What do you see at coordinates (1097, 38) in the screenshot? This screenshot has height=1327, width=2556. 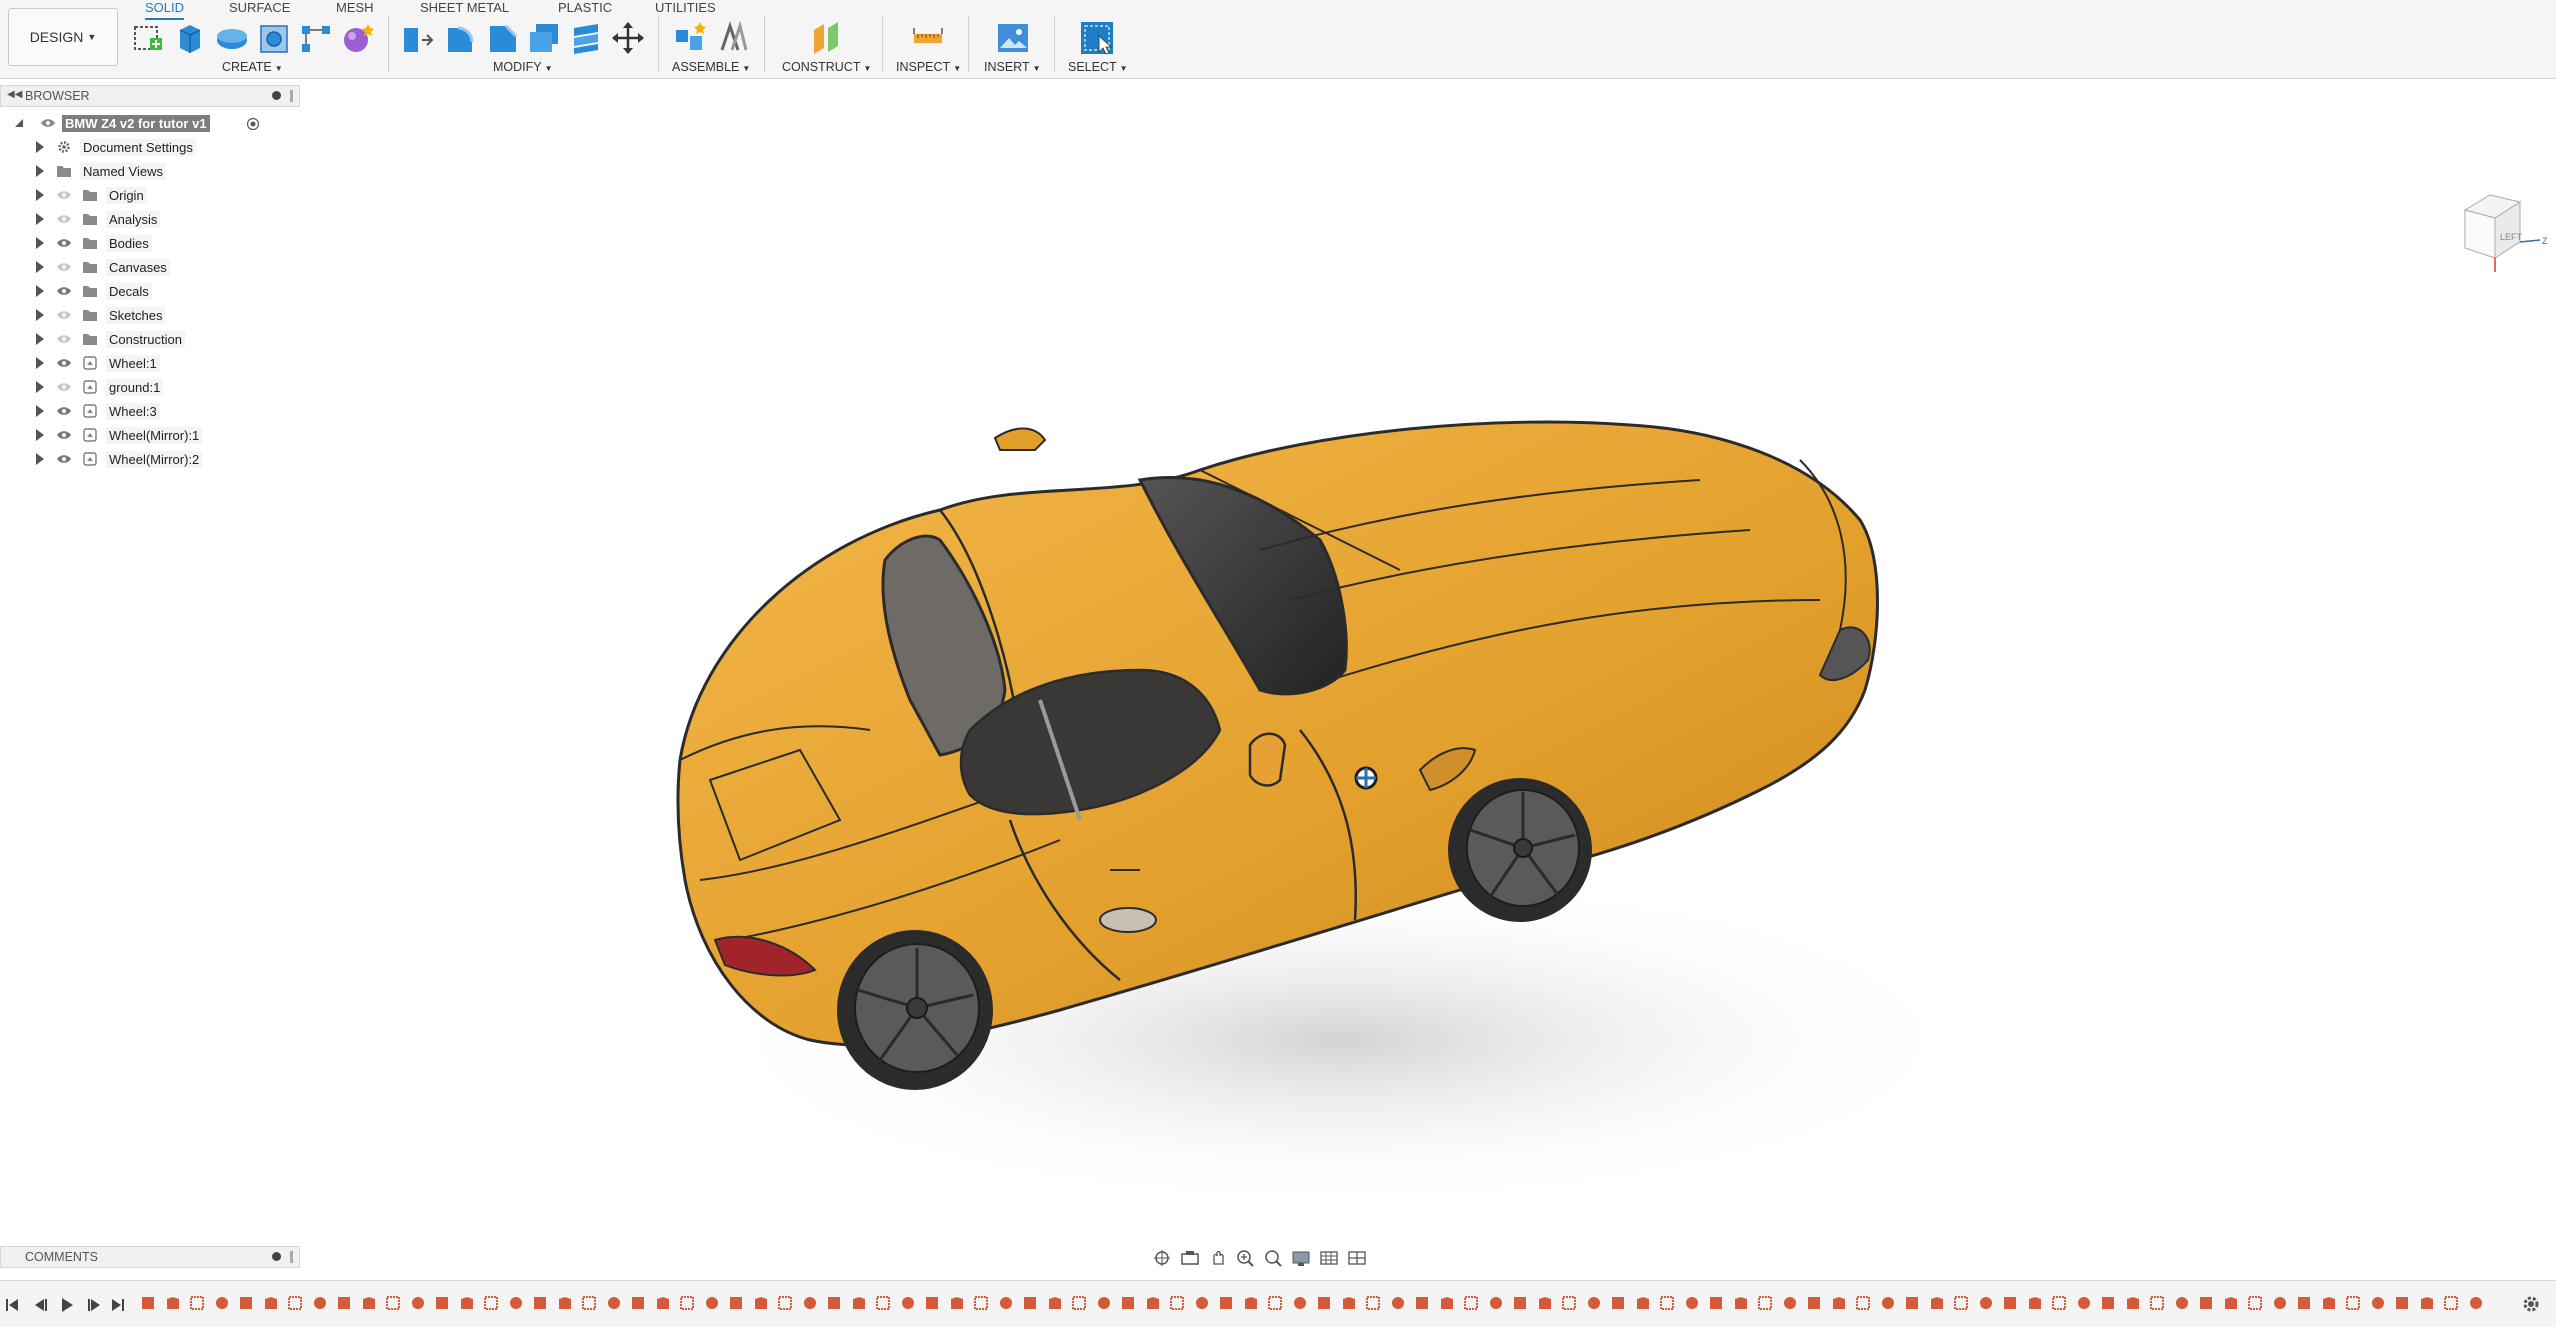 I see `select-icon` at bounding box center [1097, 38].